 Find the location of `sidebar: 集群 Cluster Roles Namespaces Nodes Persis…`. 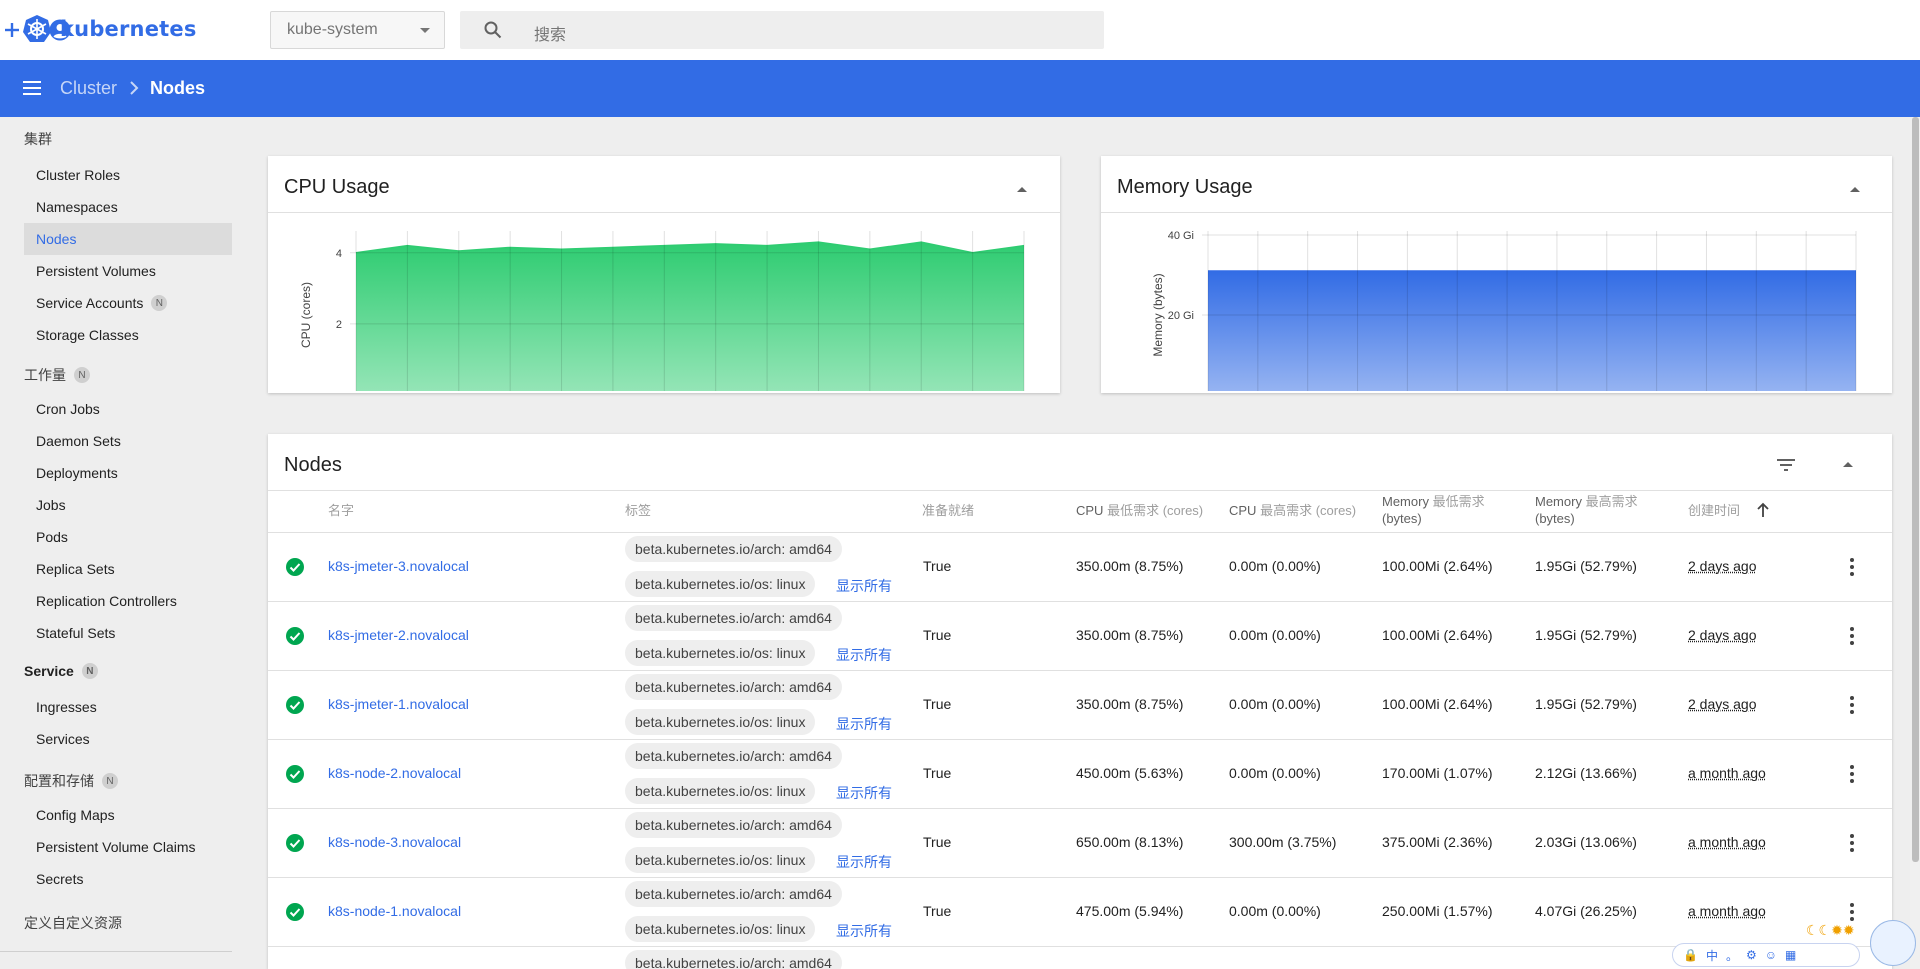

sidebar: 集群 Cluster Roles Namespaces Nodes Persis… is located at coordinates (120, 543).